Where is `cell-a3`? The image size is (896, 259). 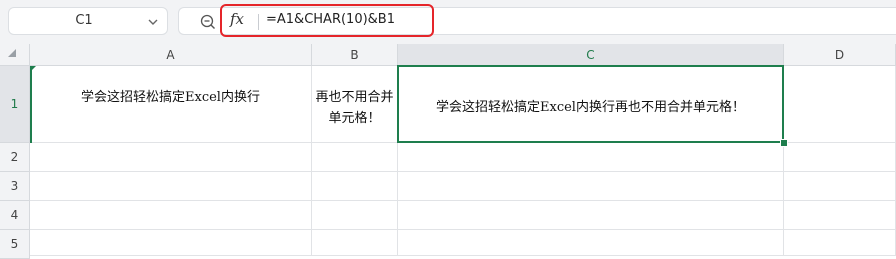
cell-a3 is located at coordinates (171, 186).